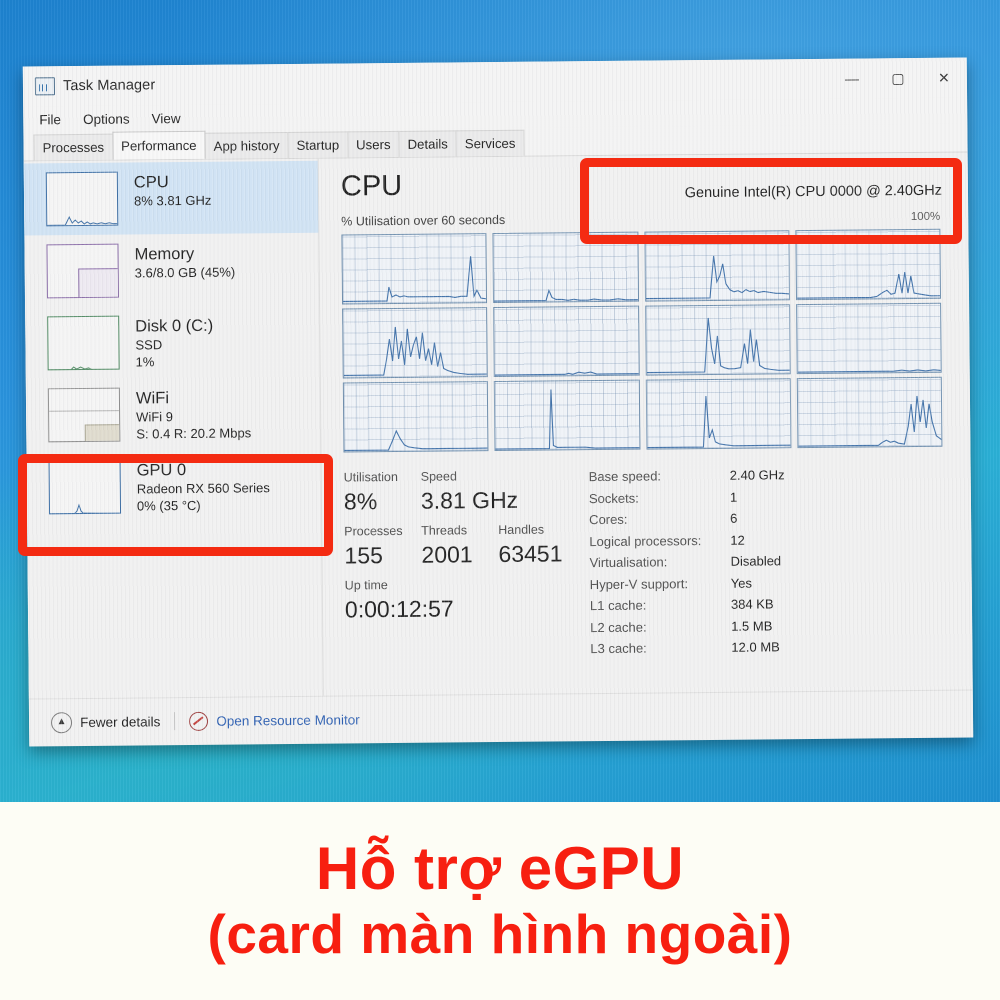 The image size is (1000, 1000). I want to click on stat-utilisation-value: 8%, so click(360, 501).